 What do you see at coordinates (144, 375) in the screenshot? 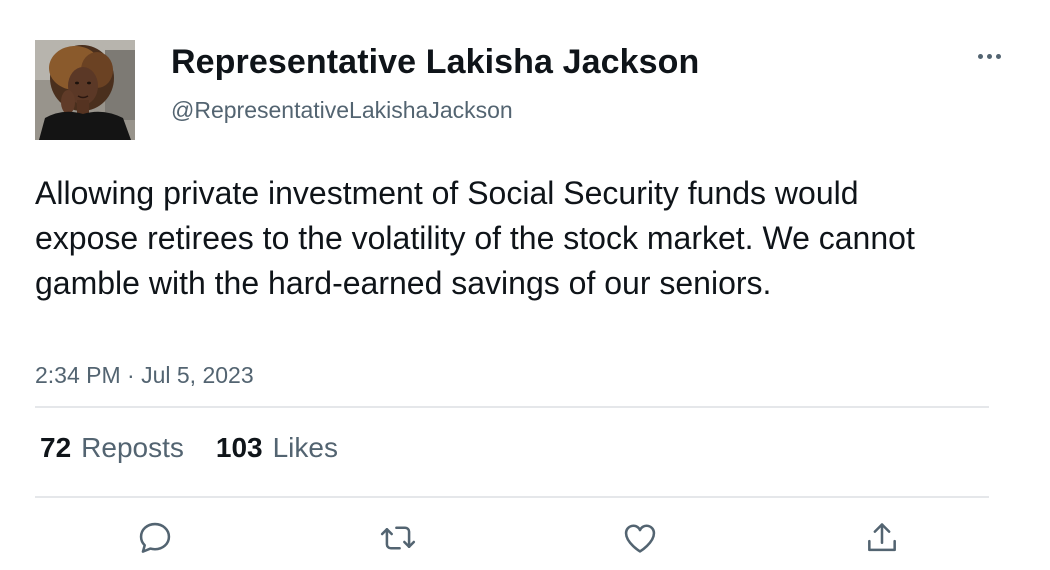
I see `tweet-timestamp: 2:34 PM · Jul 5, 2023` at bounding box center [144, 375].